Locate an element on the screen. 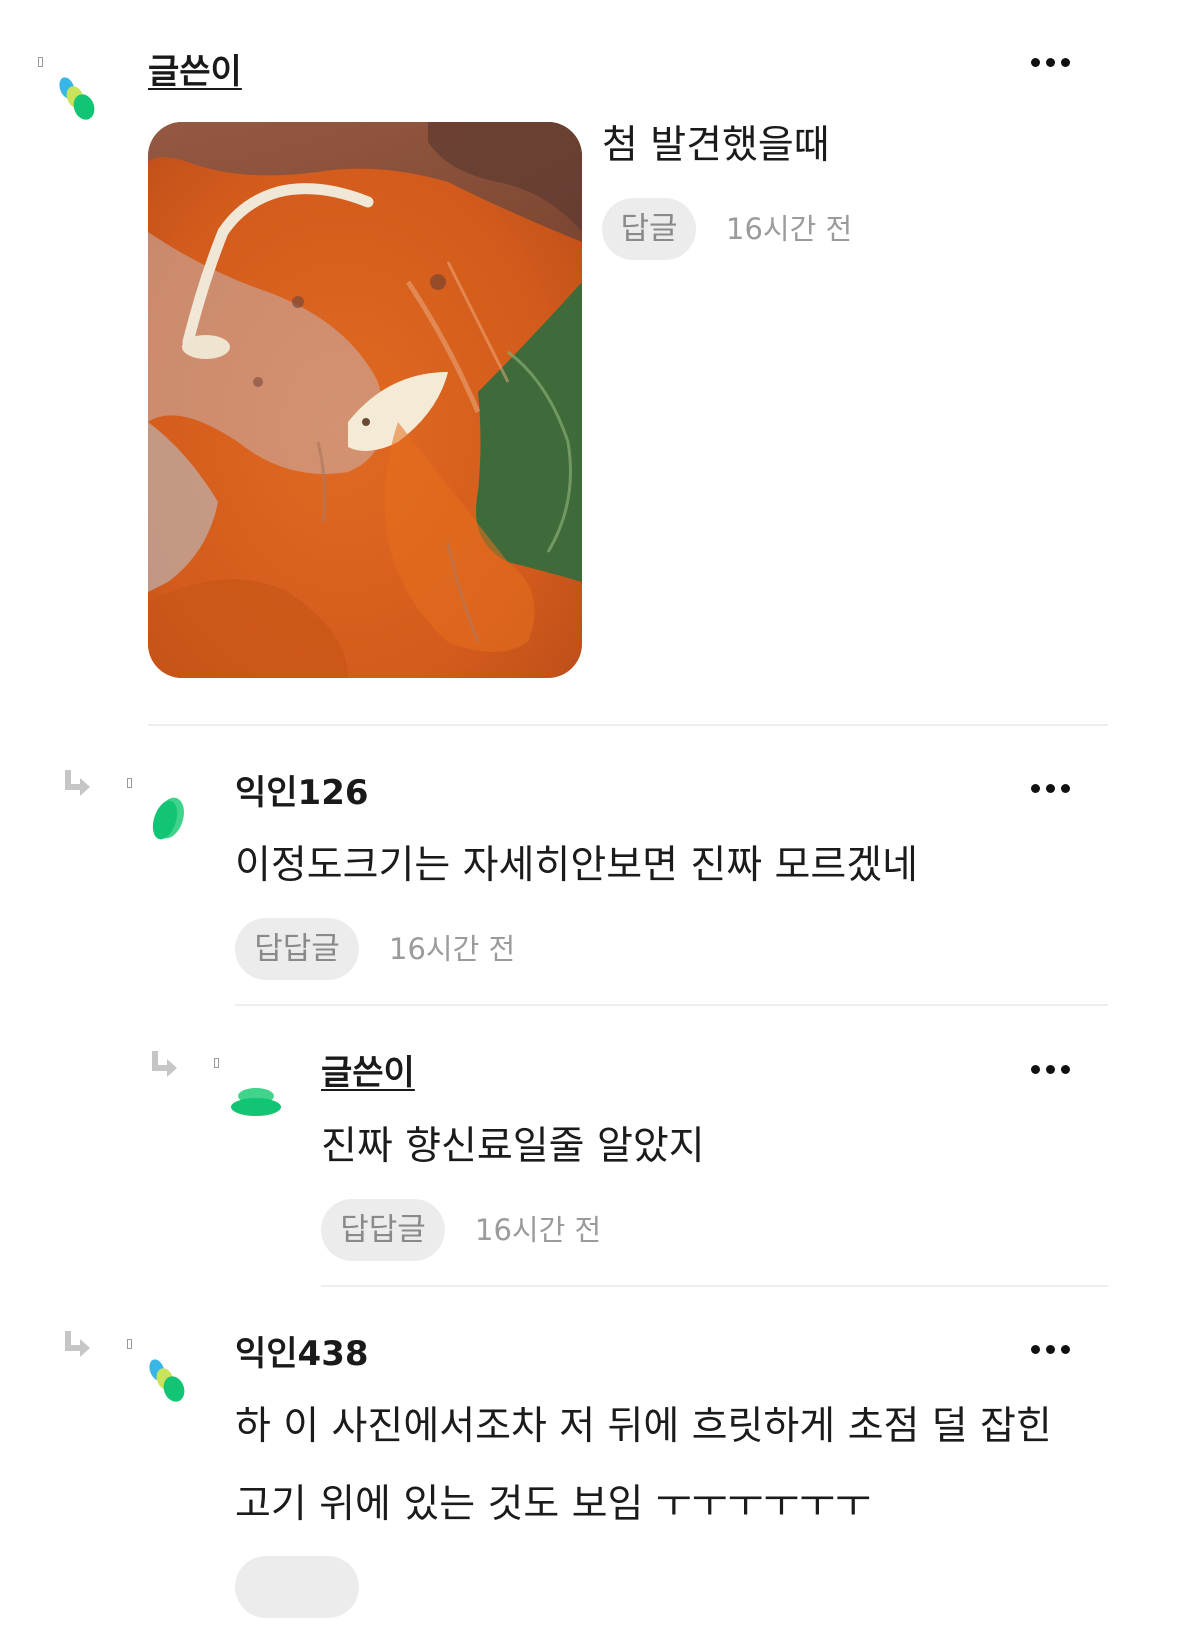  comment-text: 이정도크기는 자세히안보면 진짜 모르겠네 is located at coordinates (577, 865).